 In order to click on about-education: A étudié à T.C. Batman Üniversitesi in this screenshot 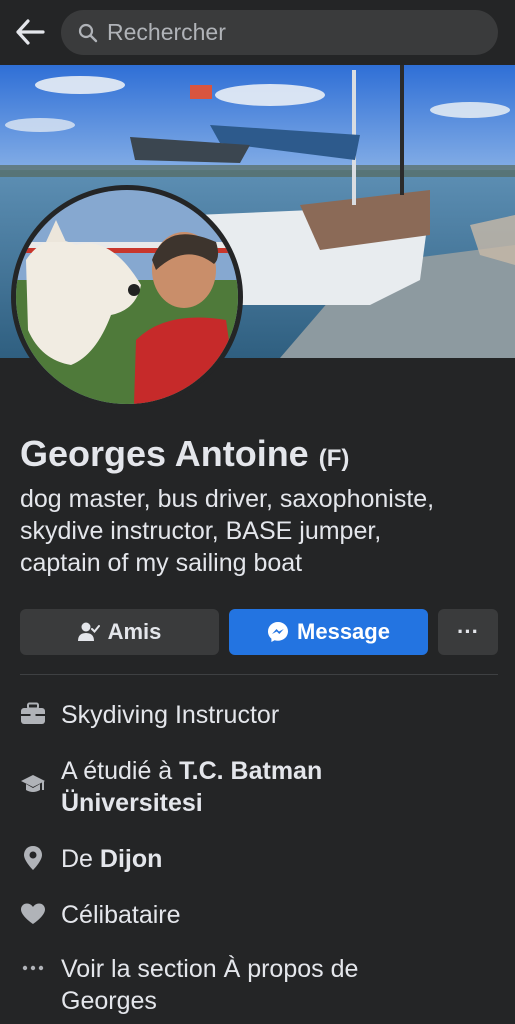, I will do `click(260, 787)`.